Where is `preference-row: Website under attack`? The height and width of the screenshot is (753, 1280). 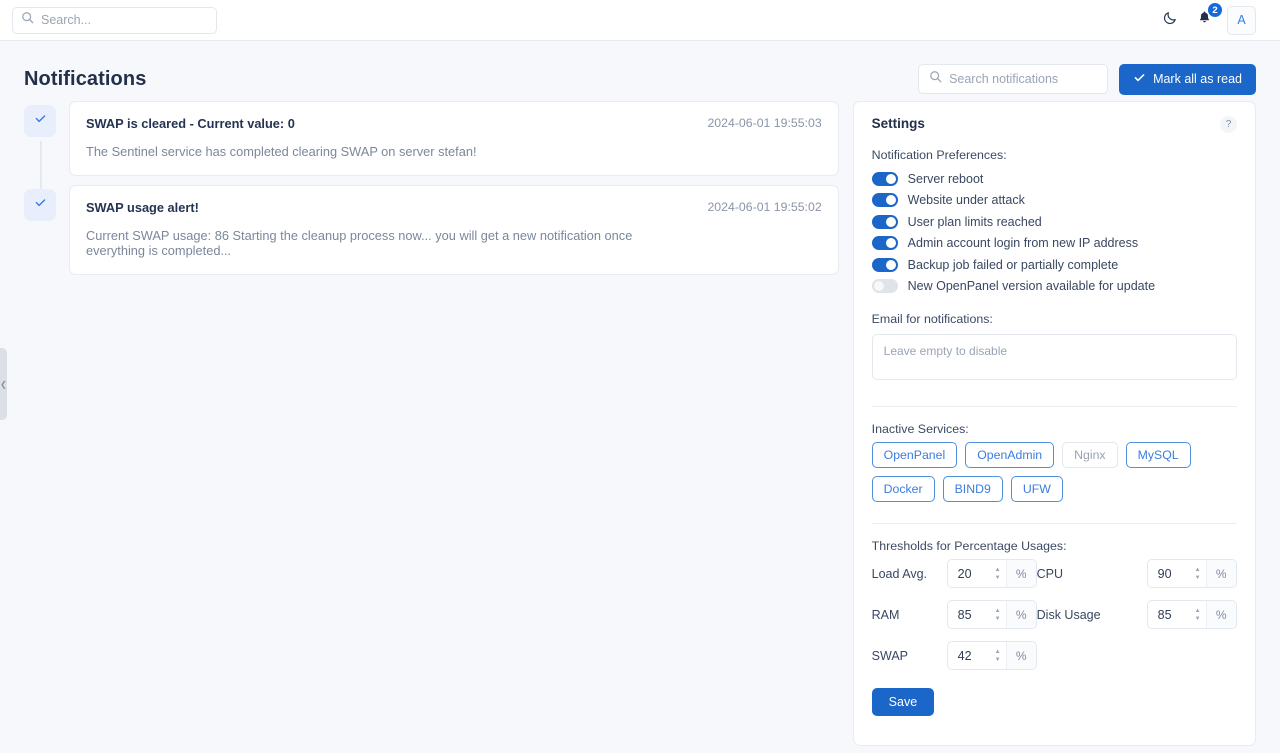
preference-row: Website under attack is located at coordinates (1054, 201).